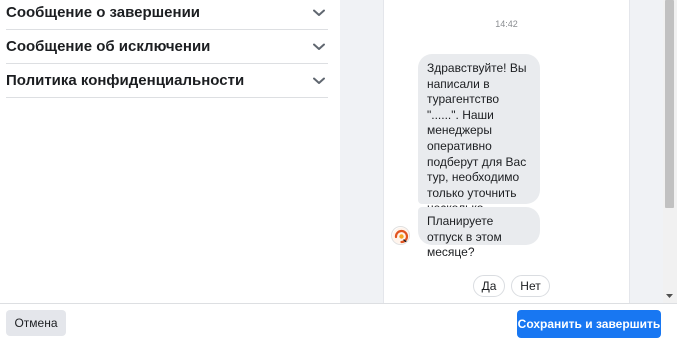 The height and width of the screenshot is (341, 677). Describe the element at coordinates (669, 296) in the screenshot. I see `scroll-down-arrow-icon` at that location.